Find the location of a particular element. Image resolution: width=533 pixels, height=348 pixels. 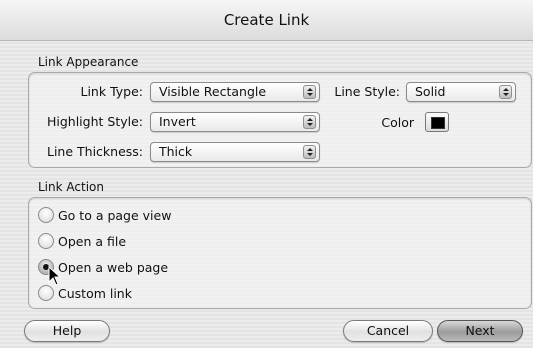

line-thickness-popup: Thick is located at coordinates (235, 152).